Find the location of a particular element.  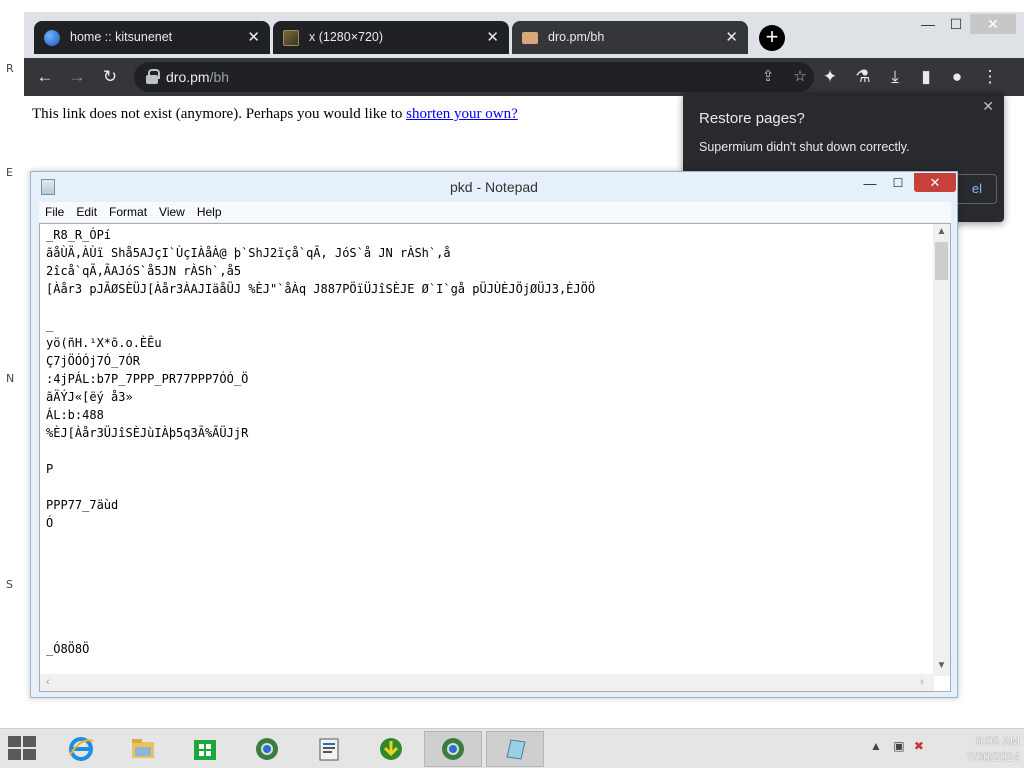

explorer-icon is located at coordinates (143, 749).